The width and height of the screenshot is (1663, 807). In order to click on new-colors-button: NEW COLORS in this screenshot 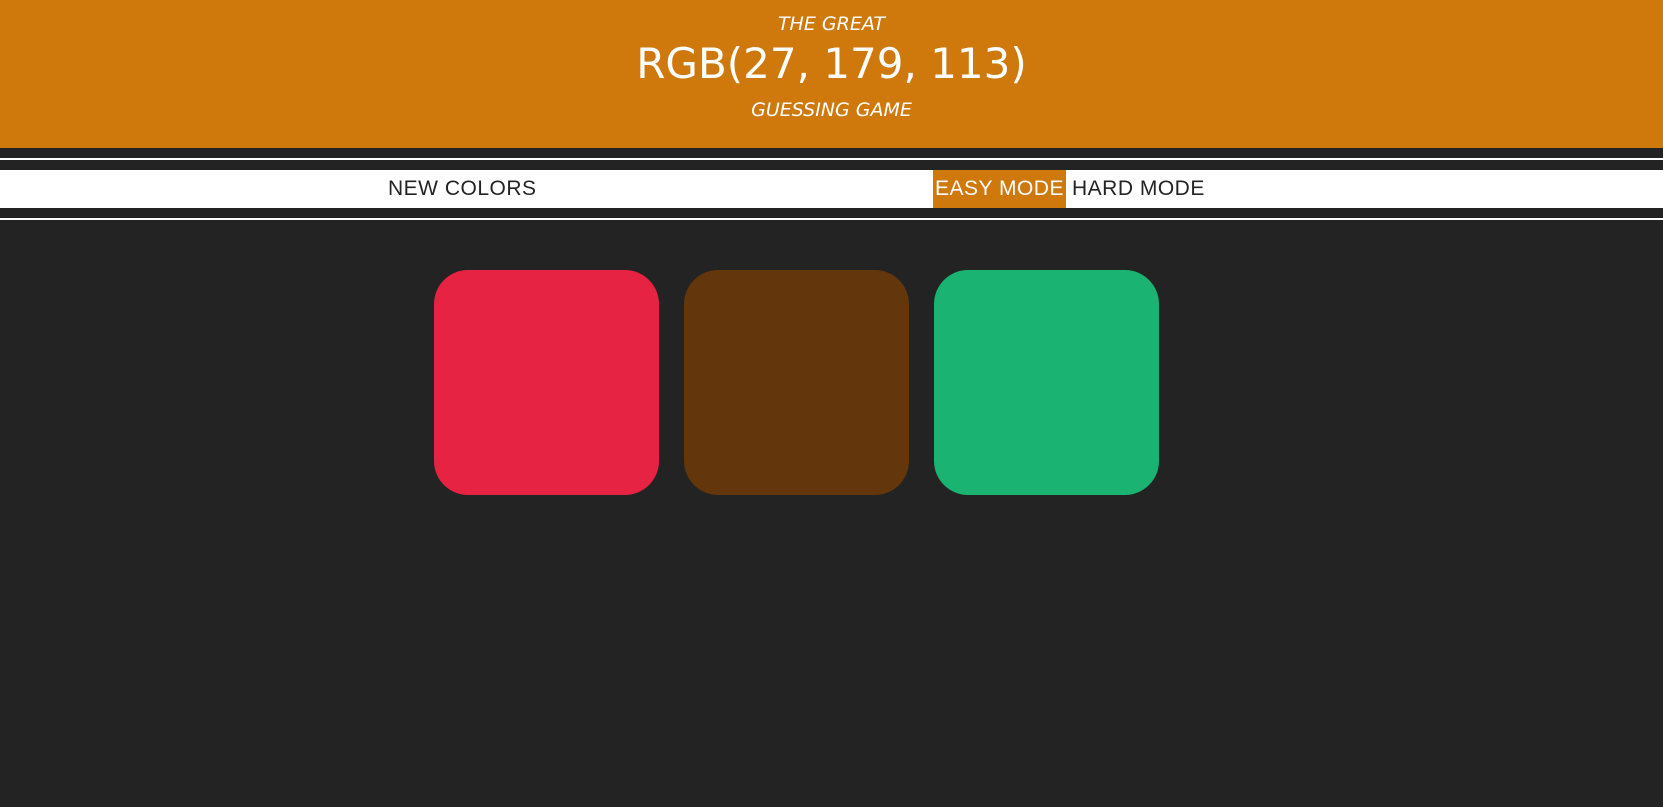, I will do `click(462, 189)`.